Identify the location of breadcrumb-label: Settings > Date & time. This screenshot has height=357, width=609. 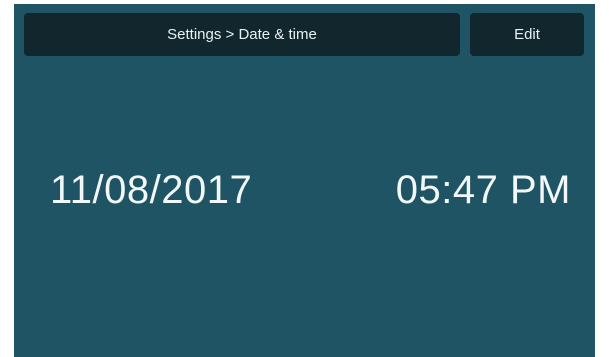
(242, 34).